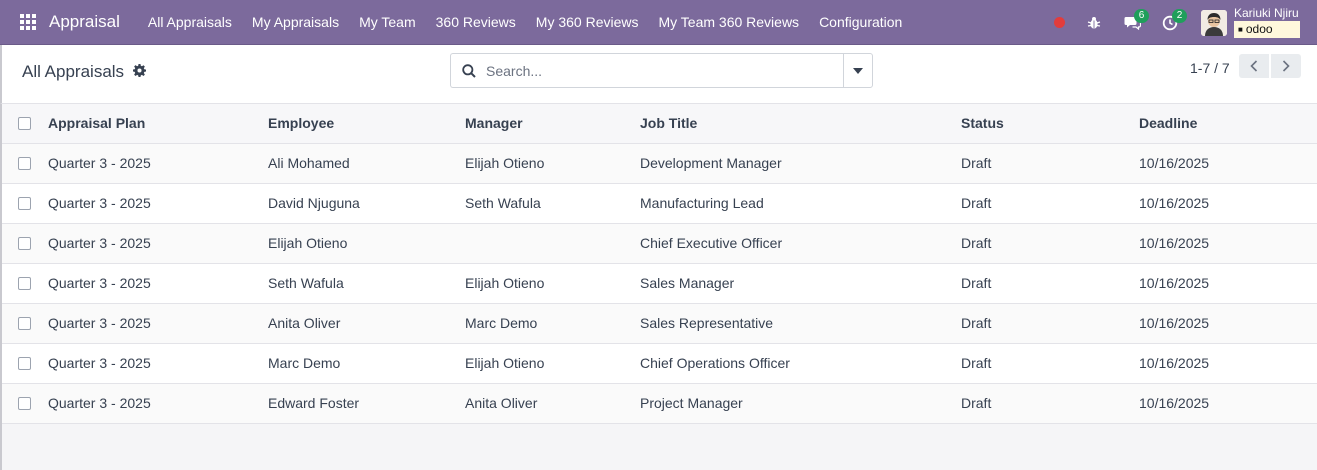 The width and height of the screenshot is (1317, 470). I want to click on chevron-right-icon, so click(1286, 66).